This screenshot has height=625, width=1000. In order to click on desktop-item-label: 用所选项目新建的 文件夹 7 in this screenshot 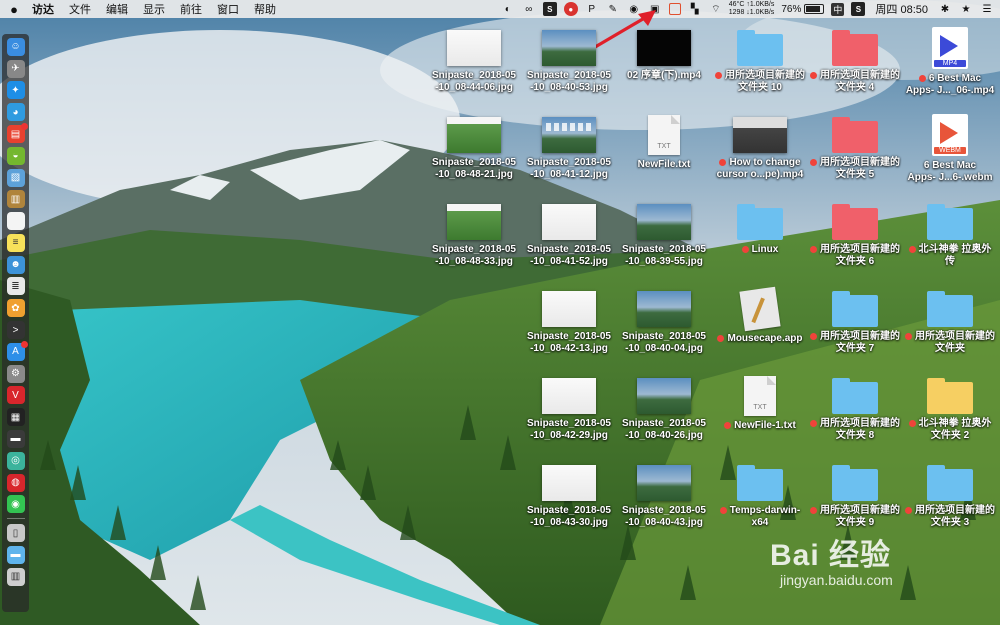, I will do `click(855, 343)`.